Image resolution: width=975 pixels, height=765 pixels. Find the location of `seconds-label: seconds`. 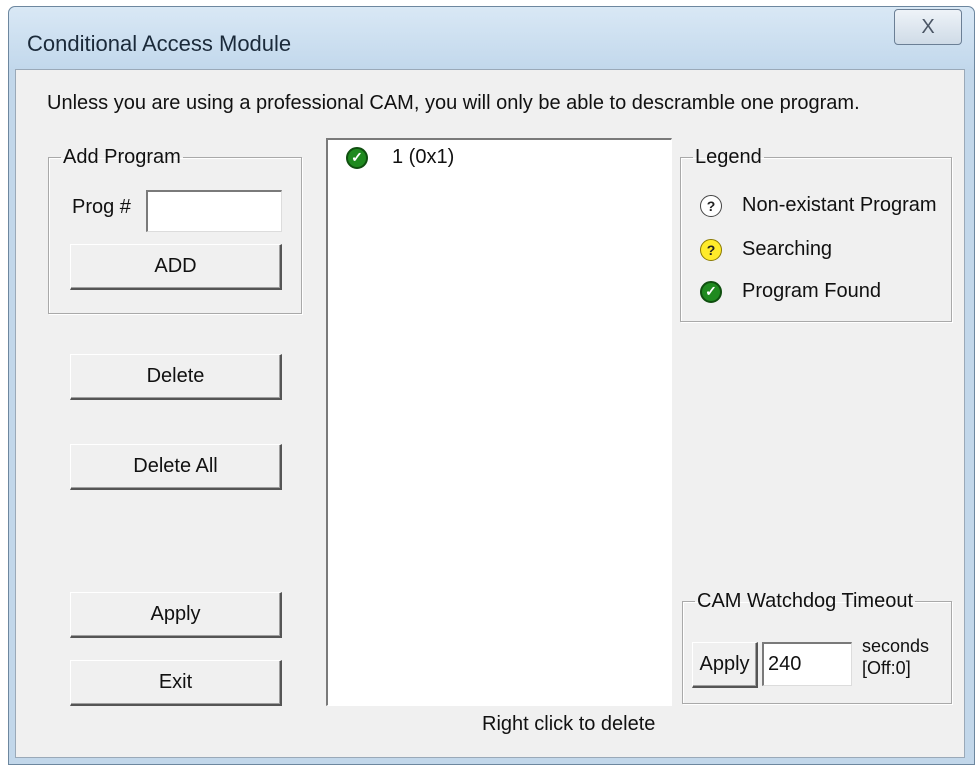

seconds-label: seconds is located at coordinates (896, 646).